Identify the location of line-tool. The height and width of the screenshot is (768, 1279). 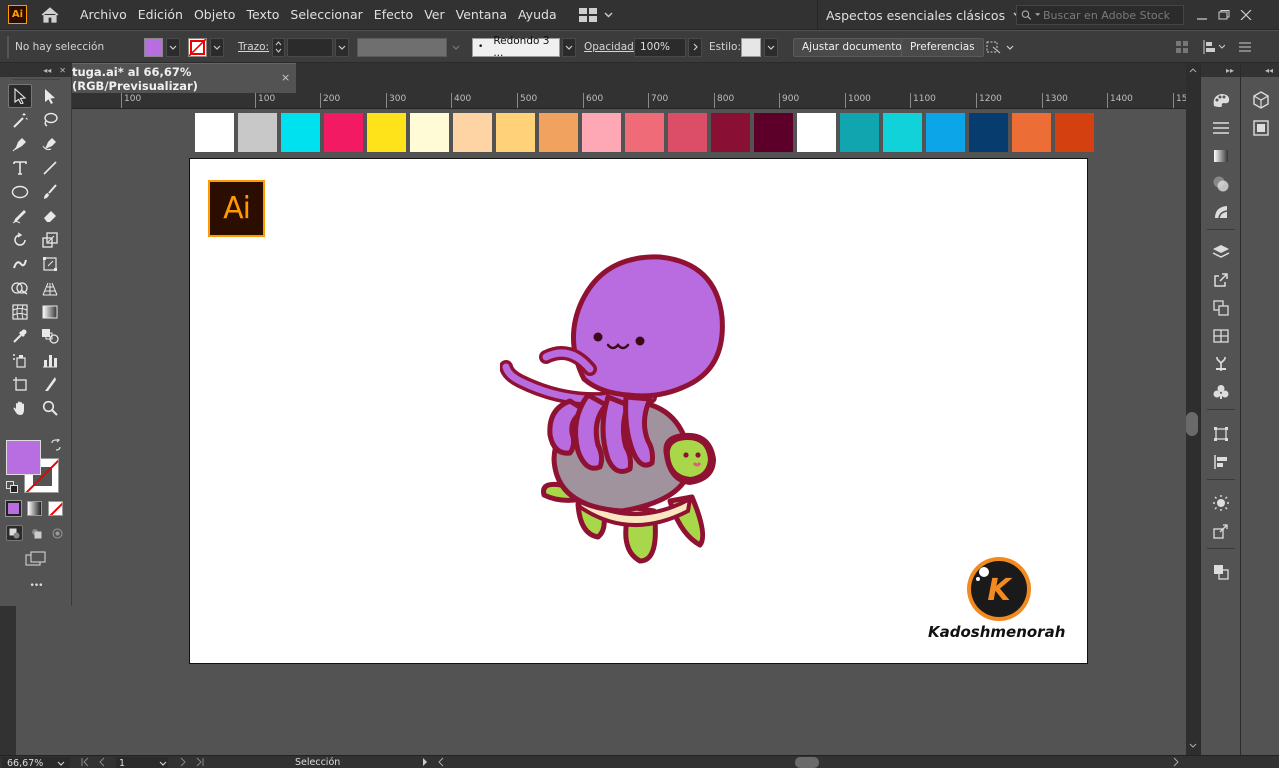
(50, 168).